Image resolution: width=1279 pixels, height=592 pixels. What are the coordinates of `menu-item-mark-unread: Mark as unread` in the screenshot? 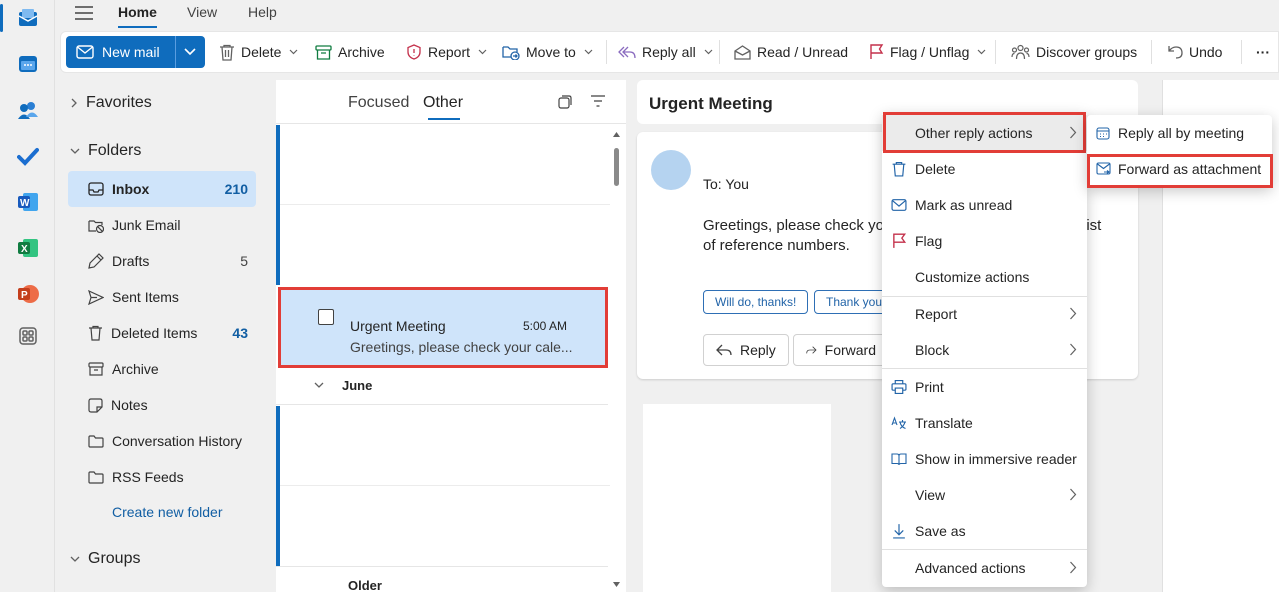 It's located at (984, 205).